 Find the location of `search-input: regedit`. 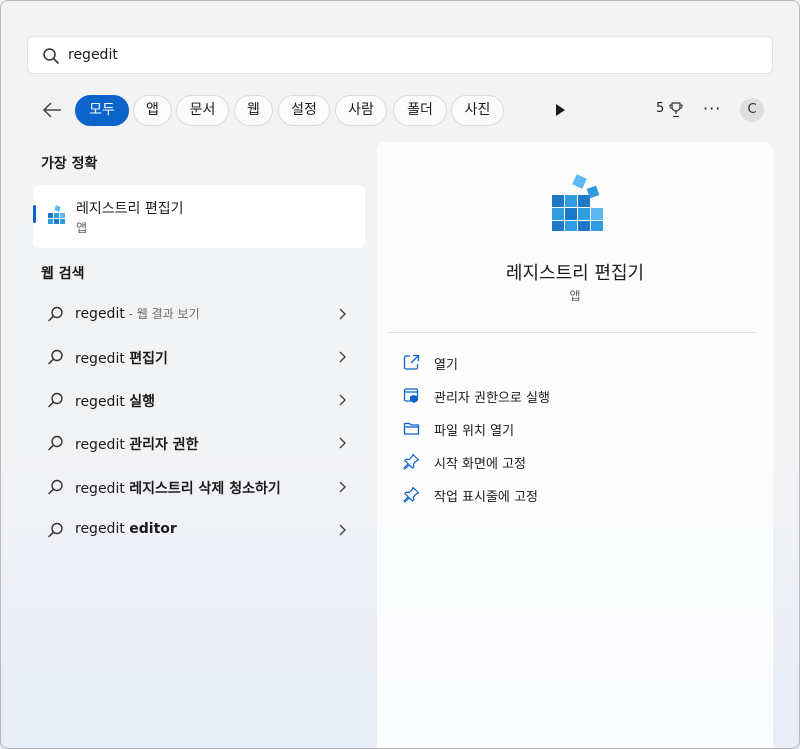

search-input: regedit is located at coordinates (93, 55).